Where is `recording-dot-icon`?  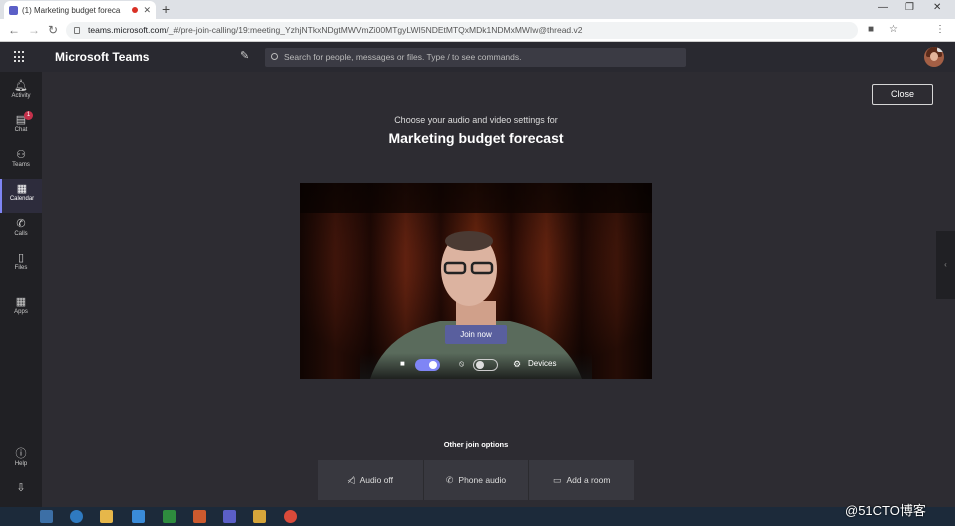 recording-dot-icon is located at coordinates (135, 10).